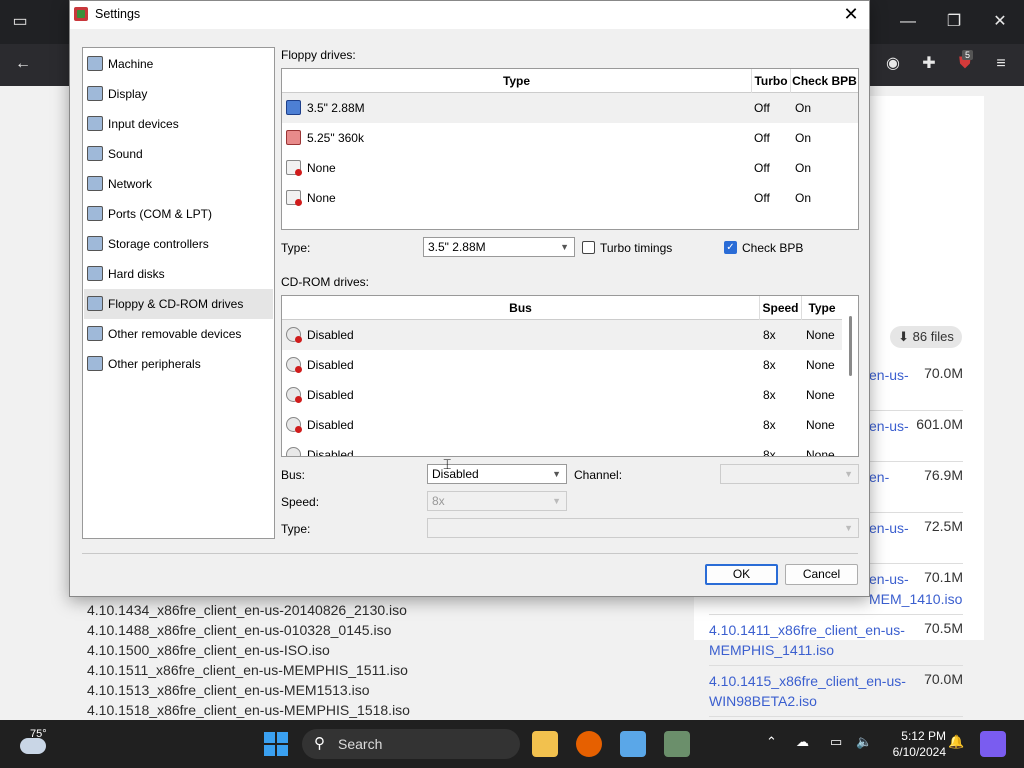 This screenshot has width=1024, height=768. Describe the element at coordinates (178, 184) in the screenshot. I see `sidebar-item: Network` at that location.